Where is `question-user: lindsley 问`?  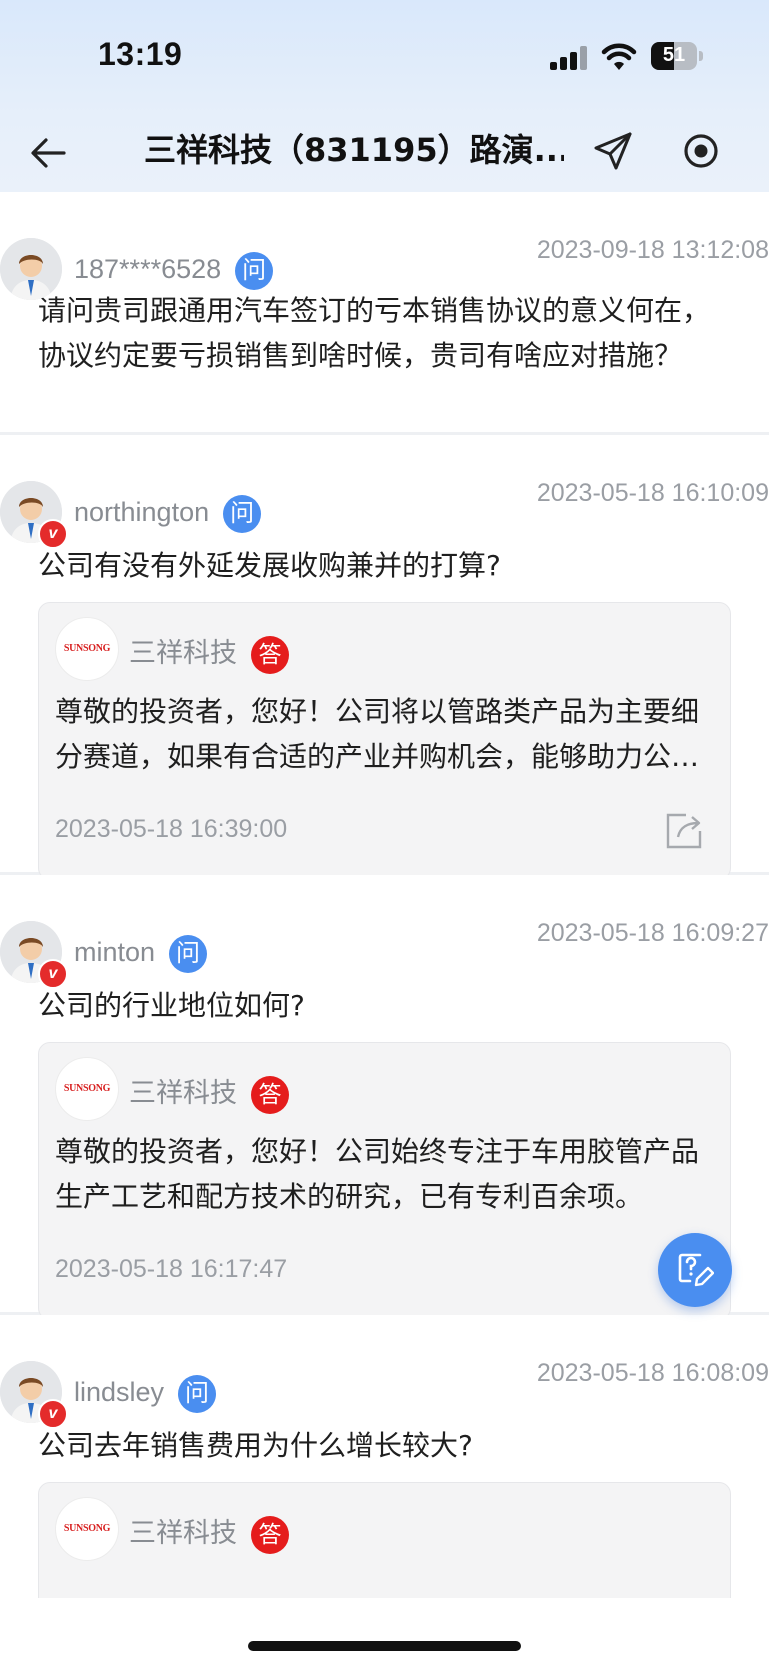 question-user: lindsley 问 is located at coordinates (145, 1394).